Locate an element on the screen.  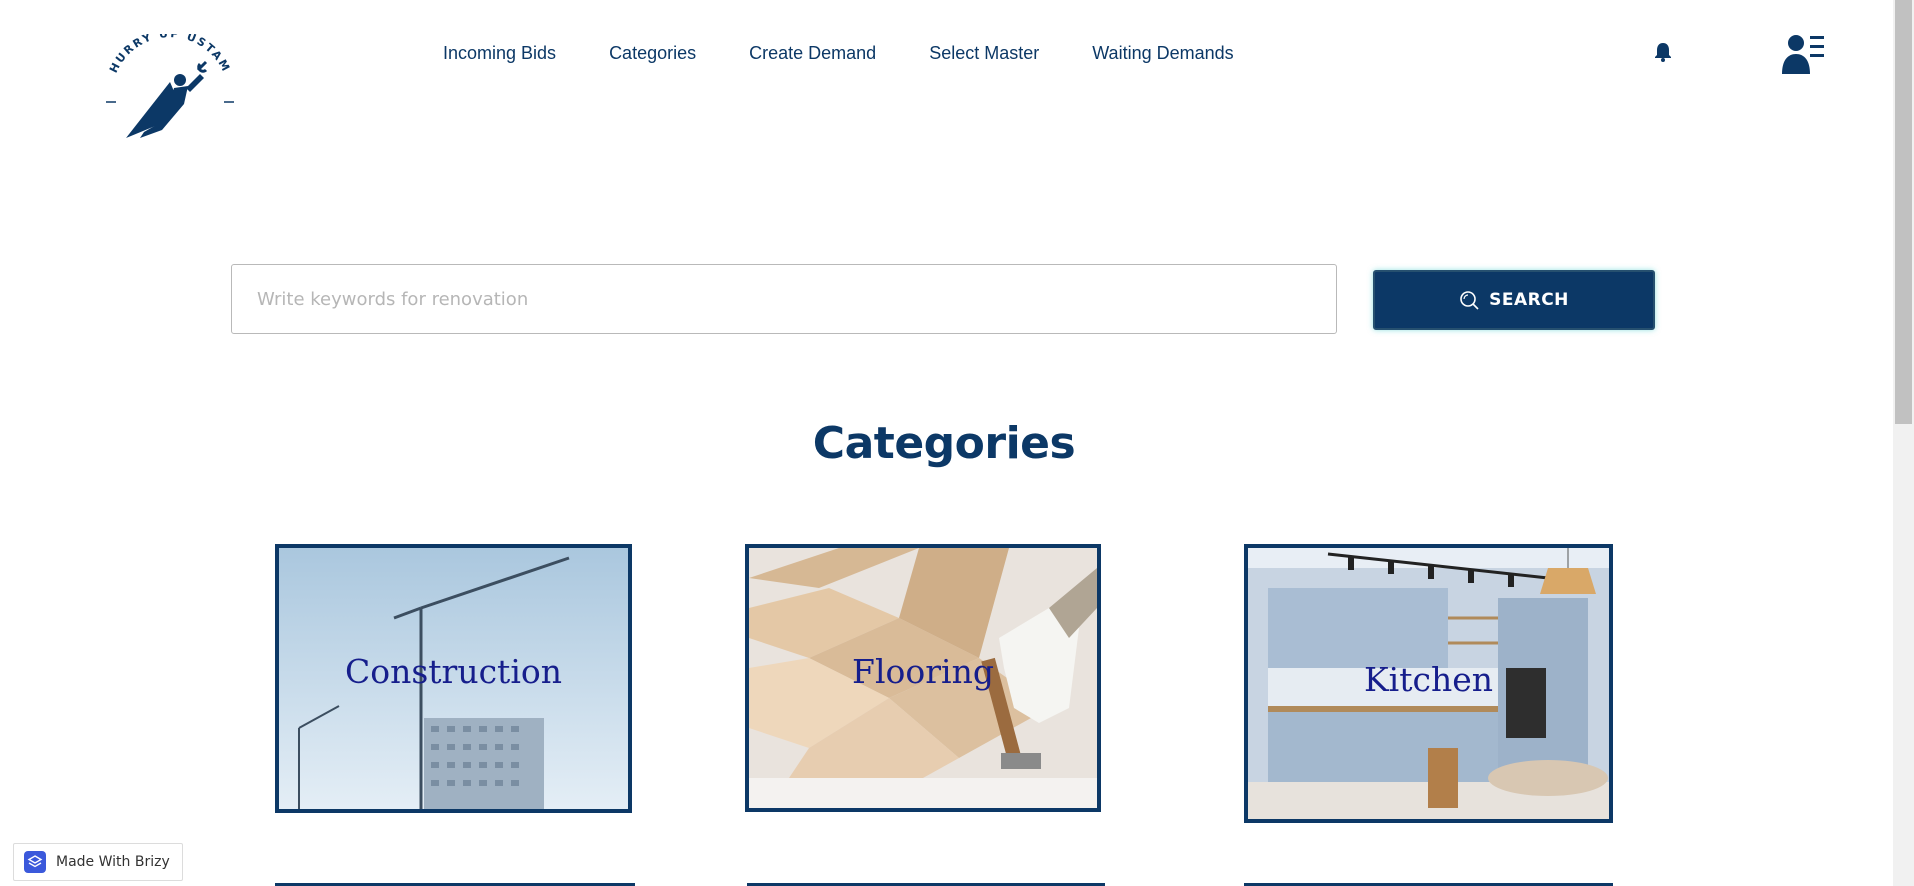
nav-categories: Categories is located at coordinates (652, 53).